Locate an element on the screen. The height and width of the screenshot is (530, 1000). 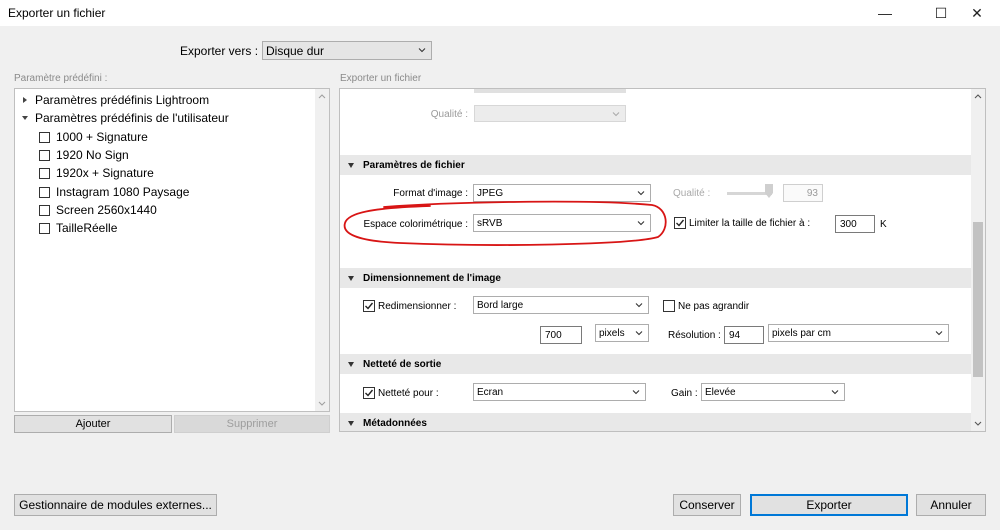
amount-dropdown: Elevée is located at coordinates (773, 392).